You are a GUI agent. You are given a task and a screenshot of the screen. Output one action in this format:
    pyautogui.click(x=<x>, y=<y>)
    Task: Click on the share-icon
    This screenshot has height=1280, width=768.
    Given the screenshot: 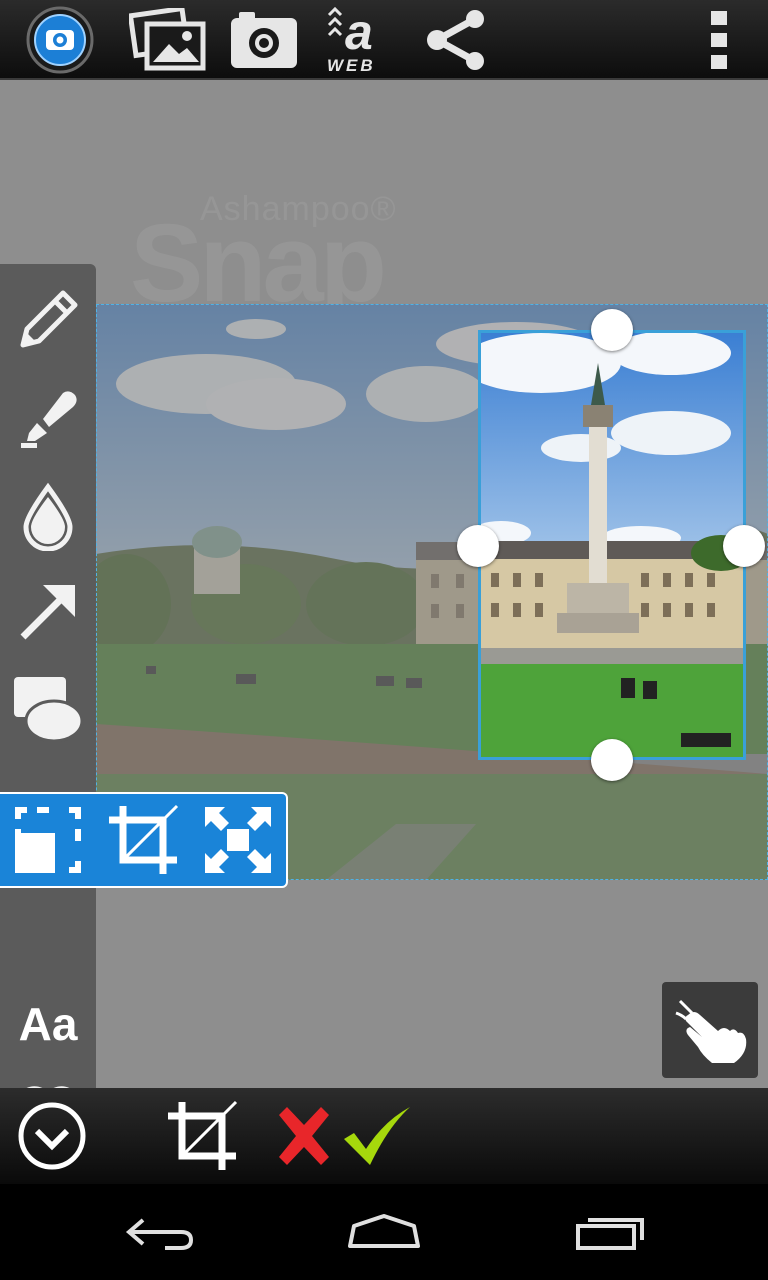 What is the action you would take?
    pyautogui.click(x=455, y=40)
    